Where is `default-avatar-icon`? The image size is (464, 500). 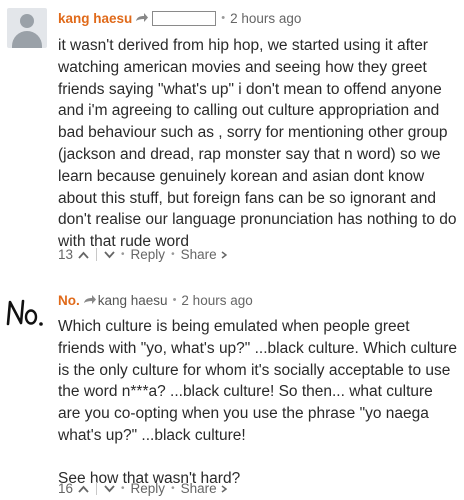
default-avatar-icon is located at coordinates (27, 28).